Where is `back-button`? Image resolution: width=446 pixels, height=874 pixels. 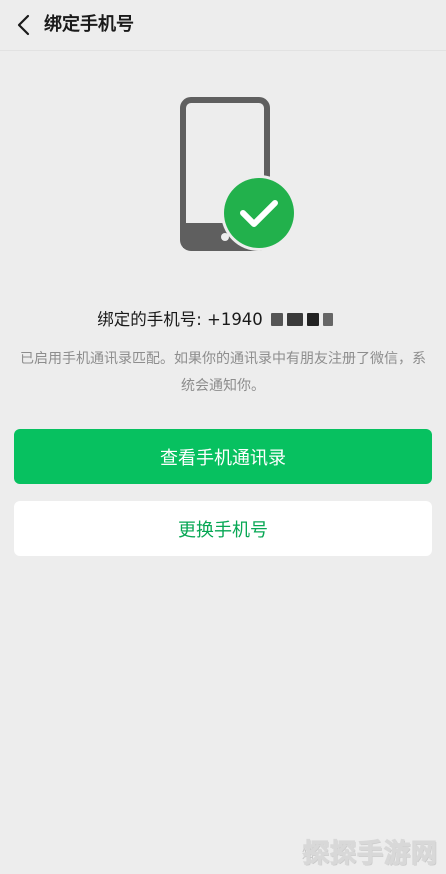
back-button is located at coordinates (24, 25).